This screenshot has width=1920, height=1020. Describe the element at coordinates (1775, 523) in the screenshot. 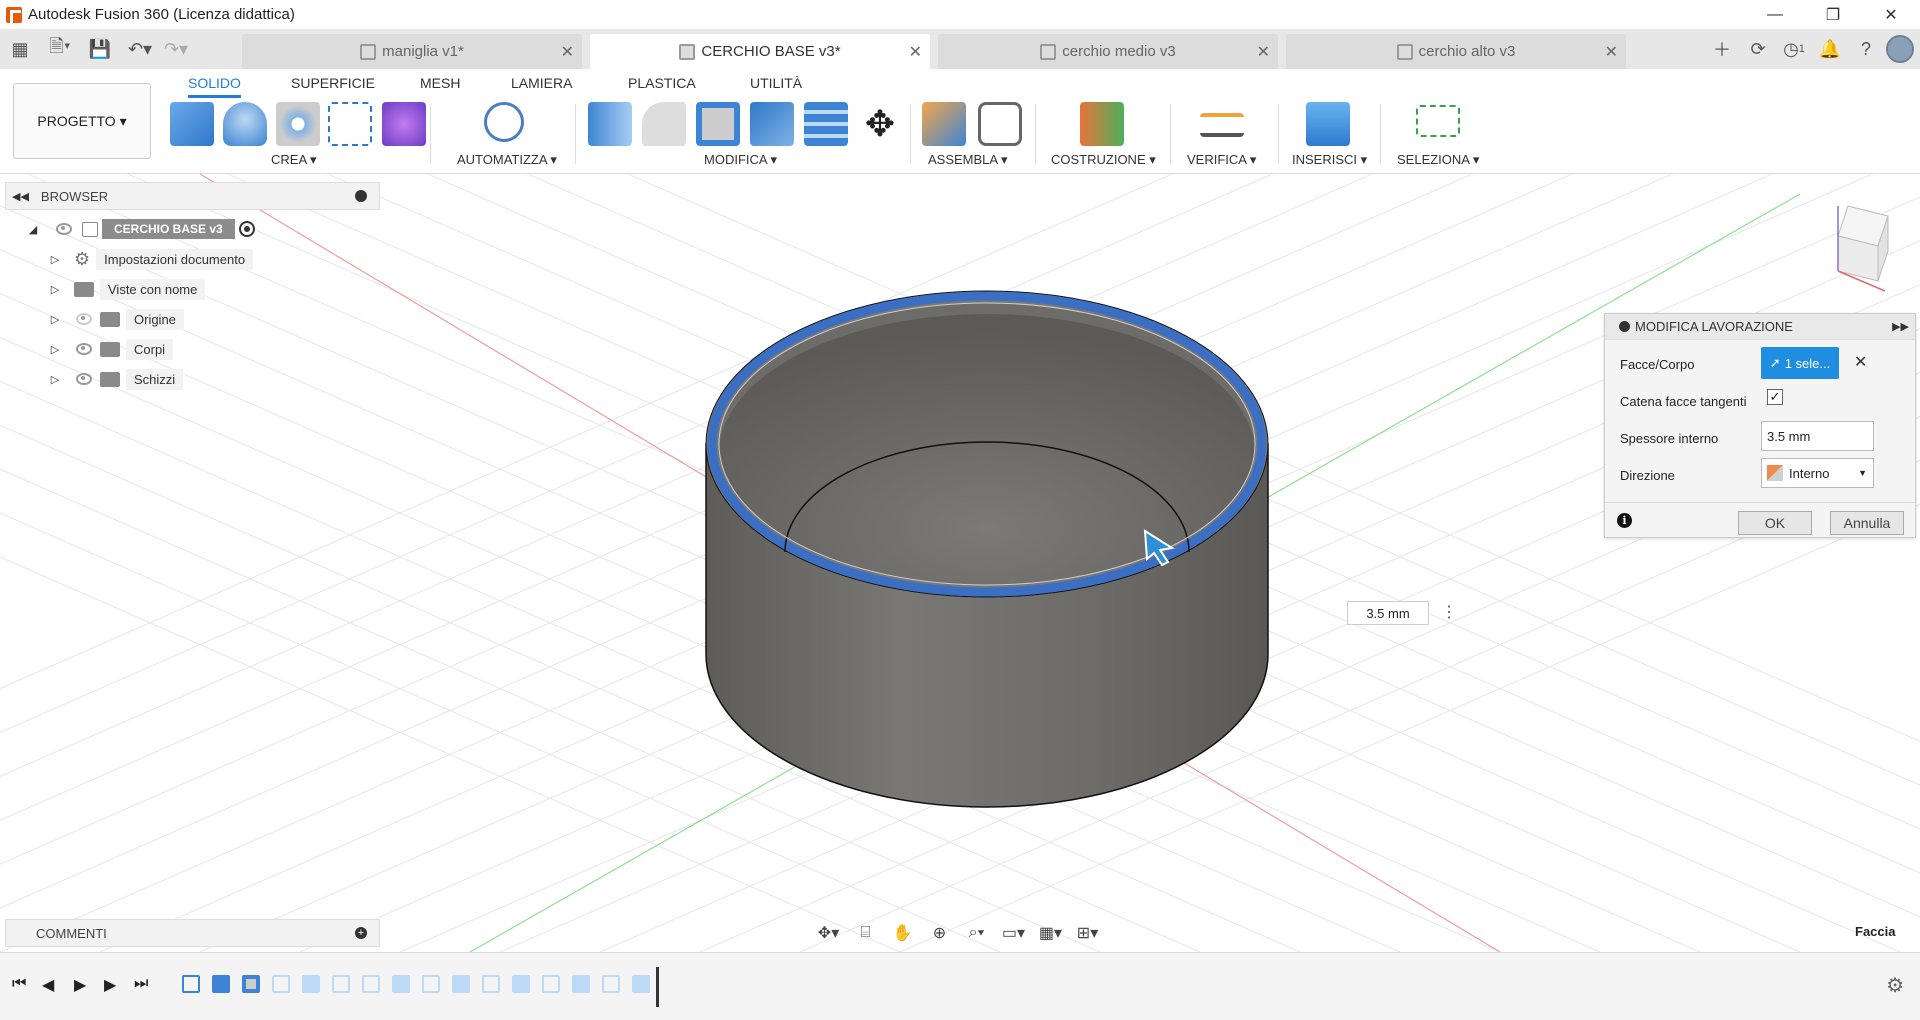

I see `ok-button: OK` at that location.